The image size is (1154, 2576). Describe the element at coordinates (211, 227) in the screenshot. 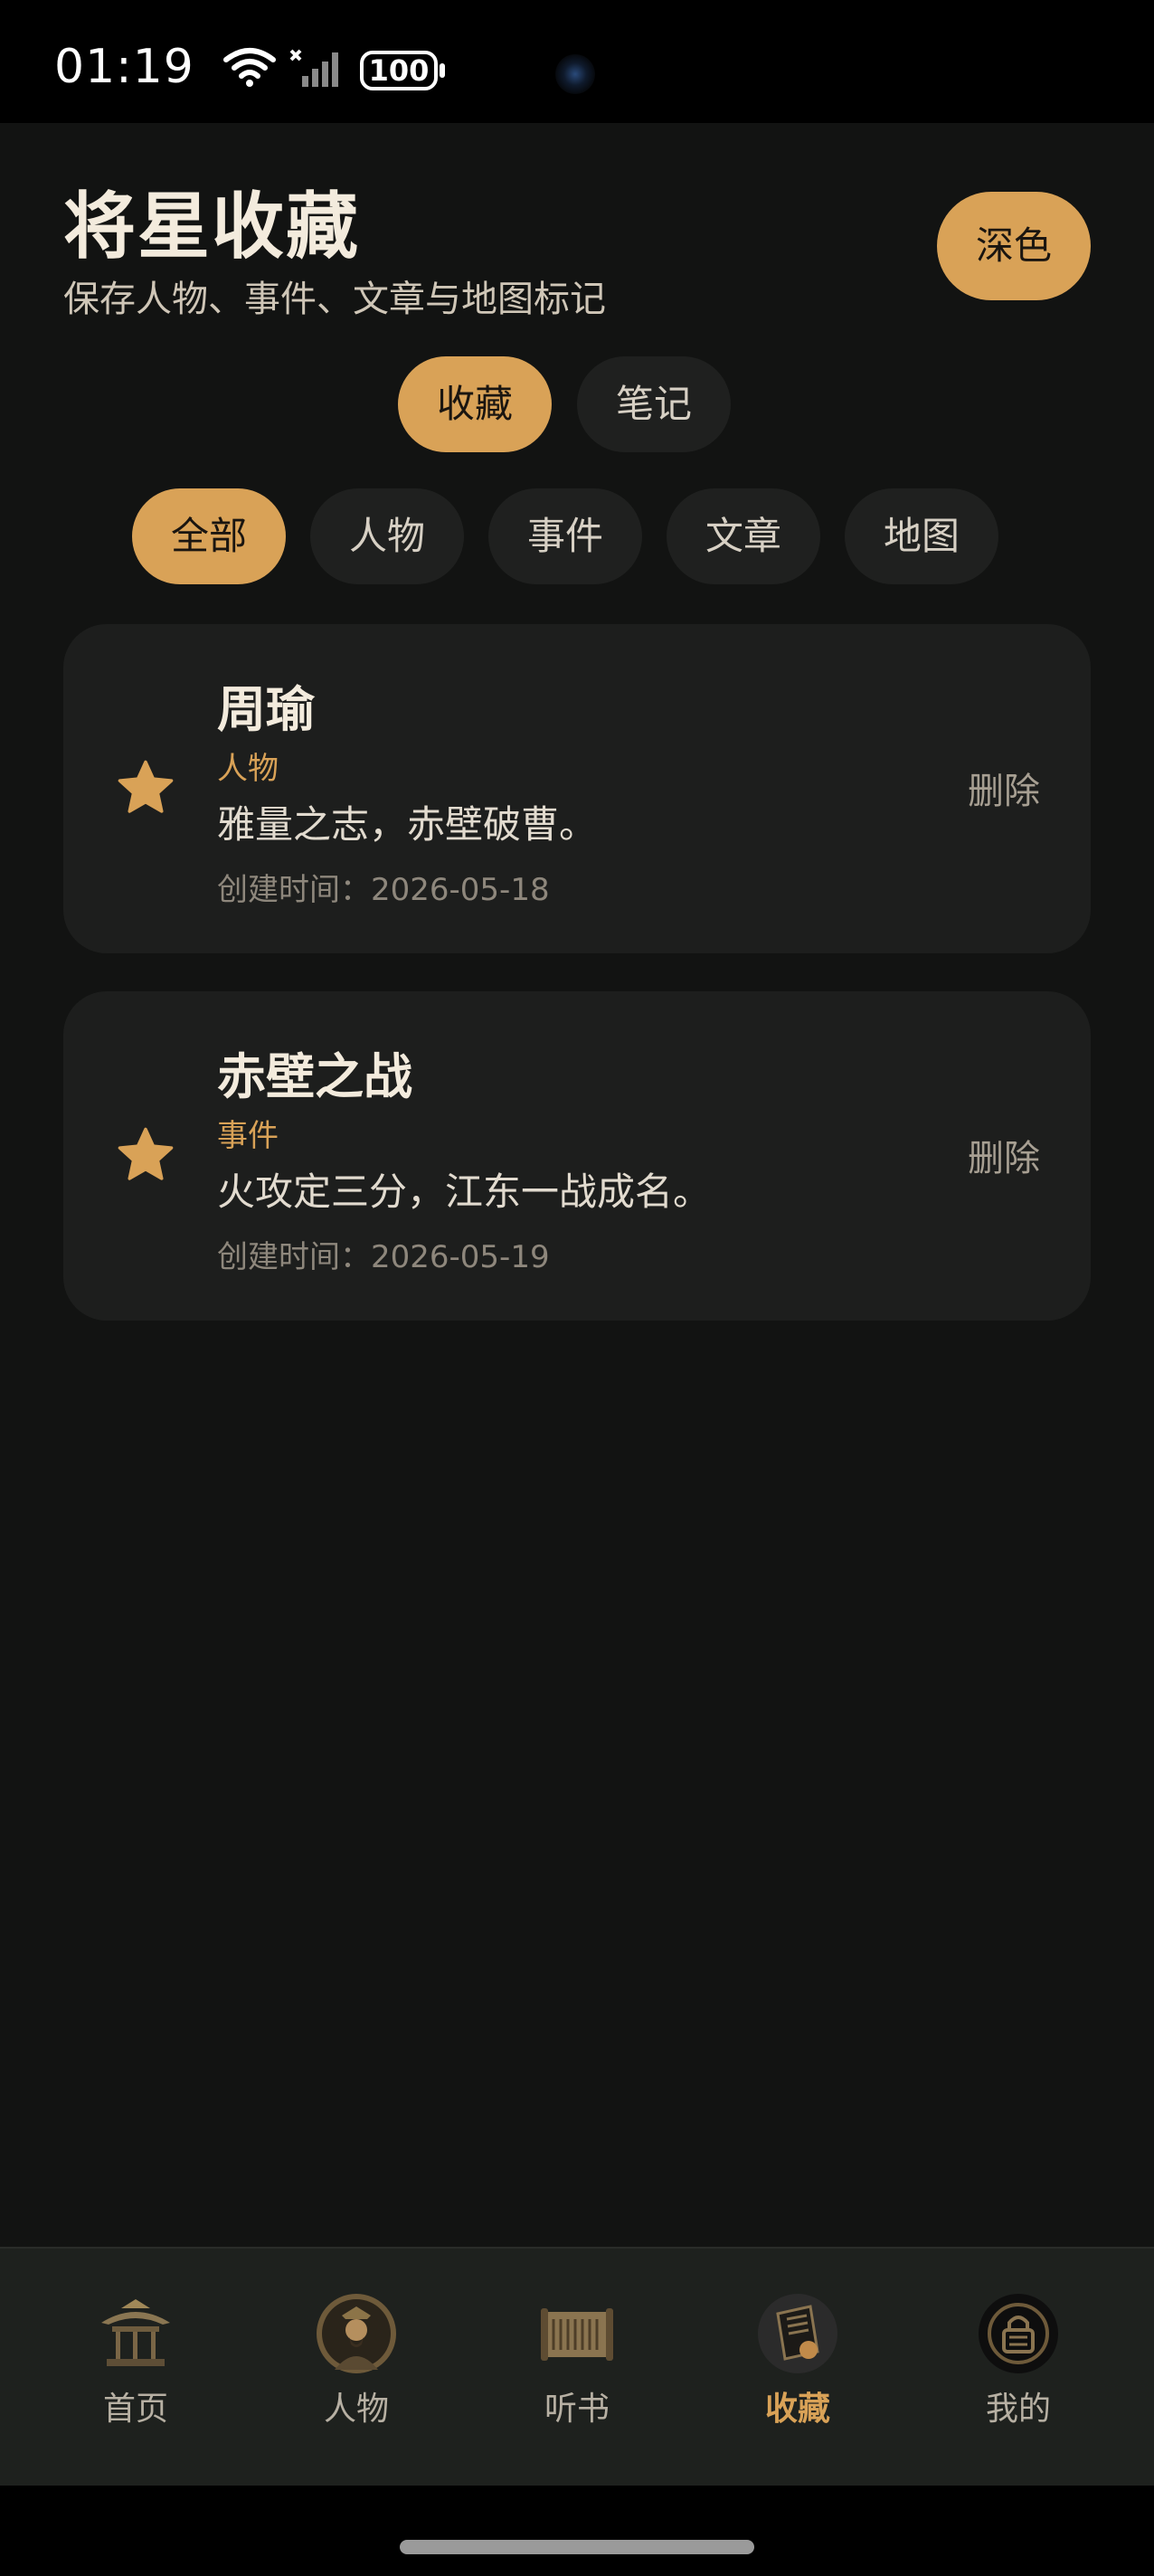

I see `page-title: 将星收藏` at that location.